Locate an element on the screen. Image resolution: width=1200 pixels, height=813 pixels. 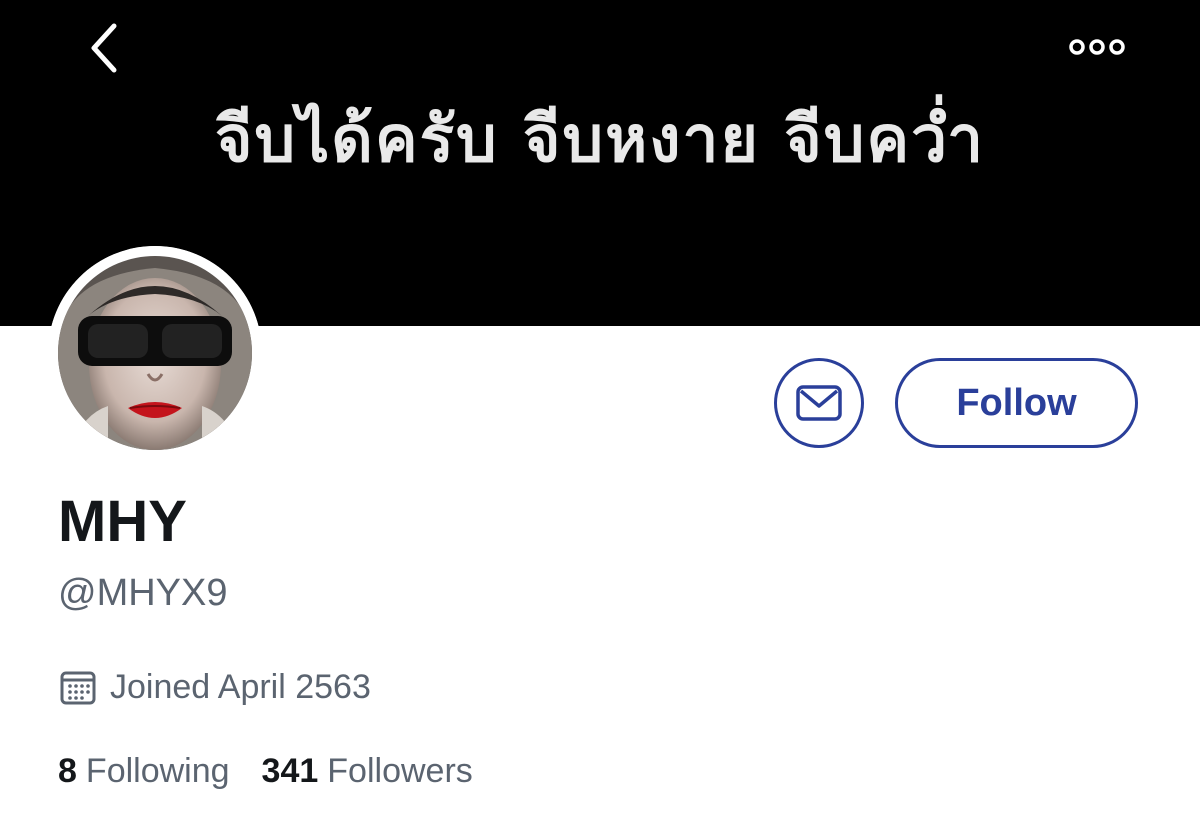
more-options-button is located at coordinates (1097, 47).